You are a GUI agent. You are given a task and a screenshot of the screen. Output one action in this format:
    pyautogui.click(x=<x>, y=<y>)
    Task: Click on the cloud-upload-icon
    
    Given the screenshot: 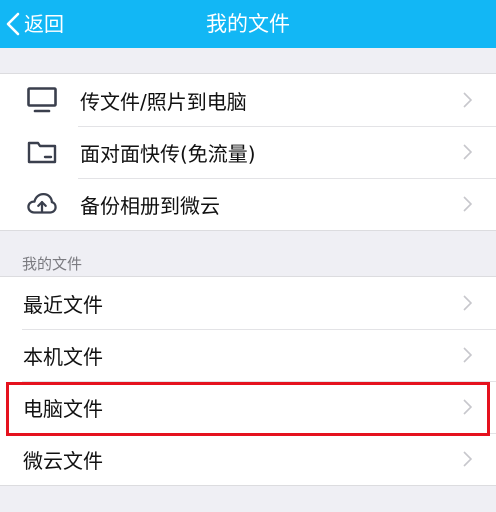 What is the action you would take?
    pyautogui.click(x=42, y=204)
    